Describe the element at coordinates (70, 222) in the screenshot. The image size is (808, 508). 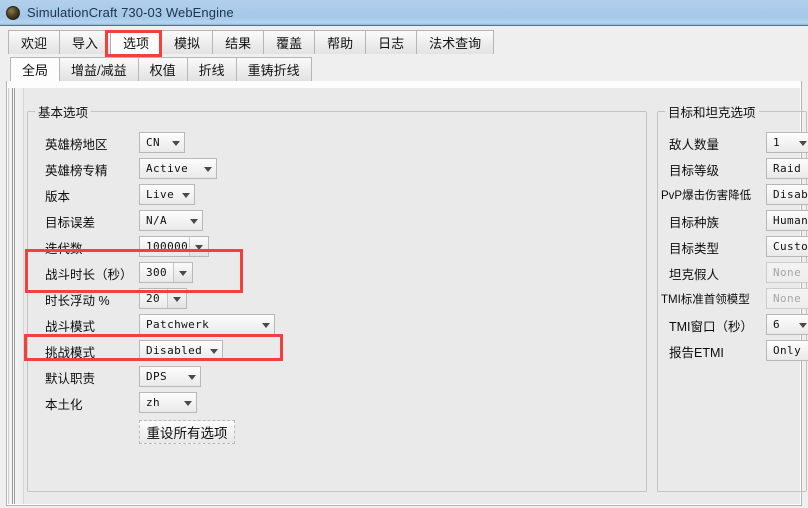
I see `label-target-error: 目标误差` at that location.